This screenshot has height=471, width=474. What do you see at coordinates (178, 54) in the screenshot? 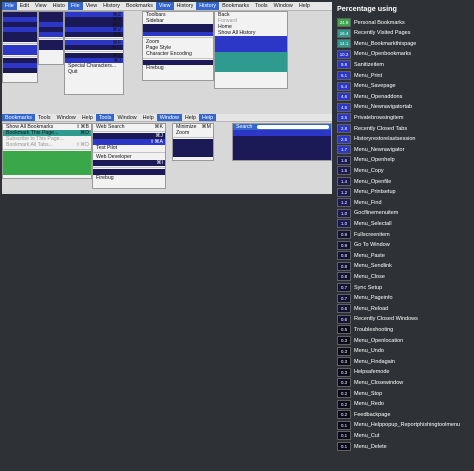
I see `view-item-character-encoding: Character Encoding` at bounding box center [178, 54].